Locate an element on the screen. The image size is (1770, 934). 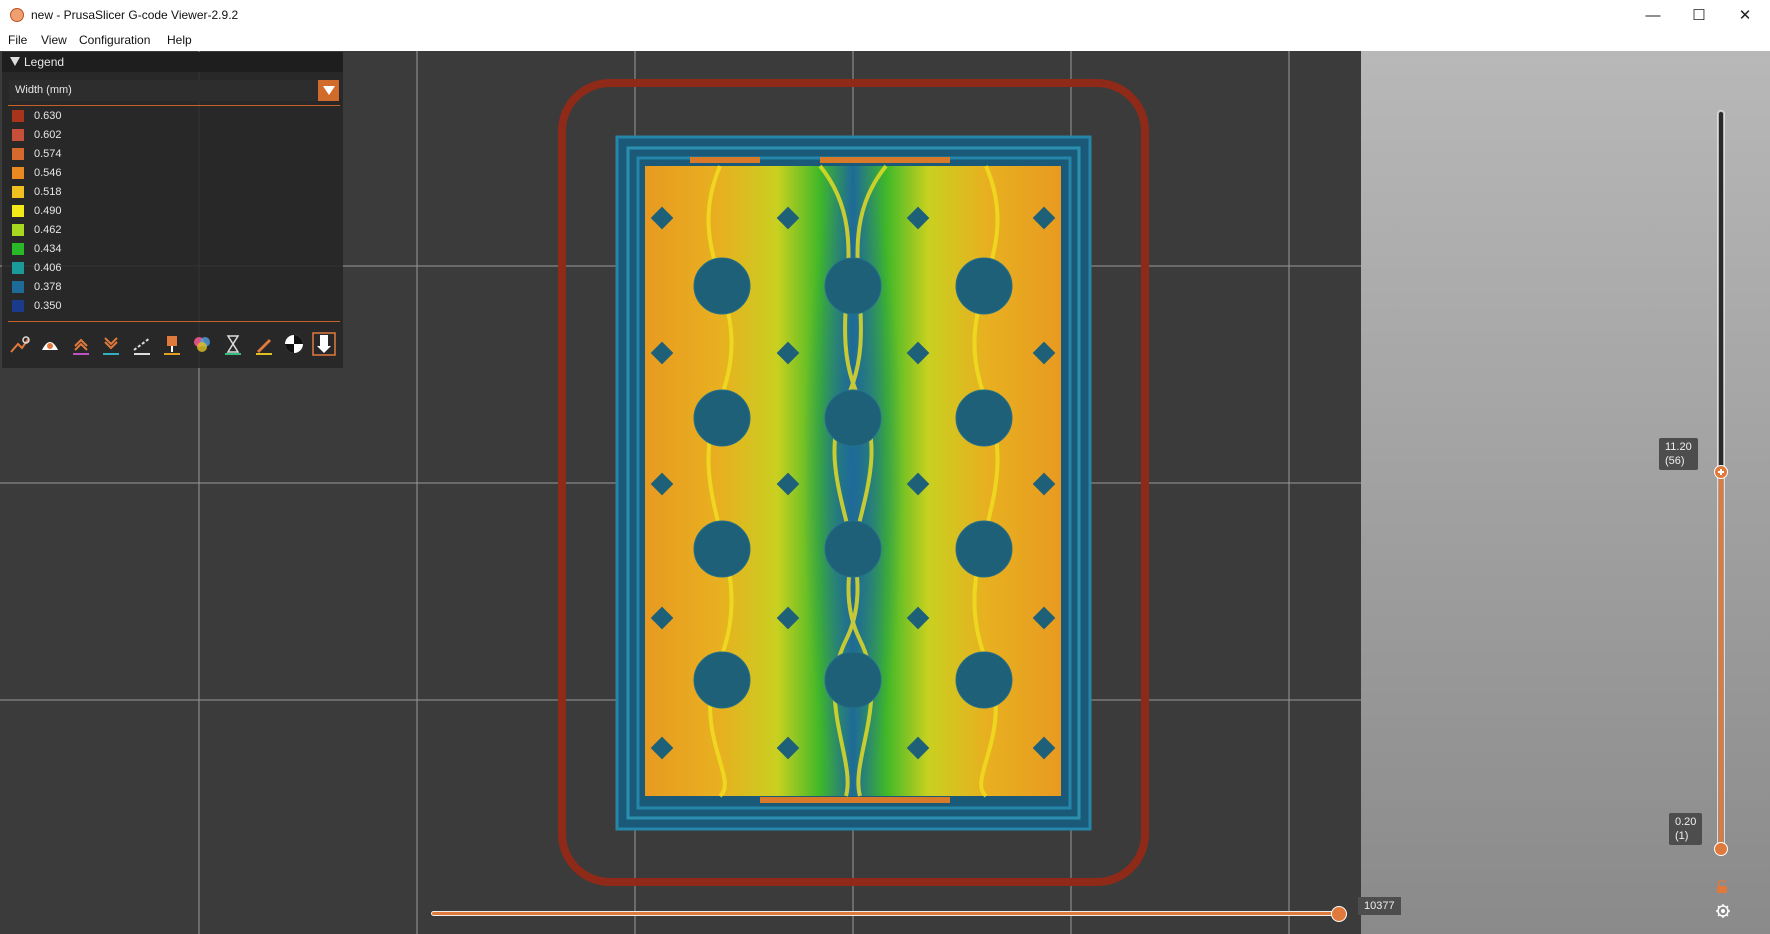
moves-slider-label: 10377 is located at coordinates (1379, 906).